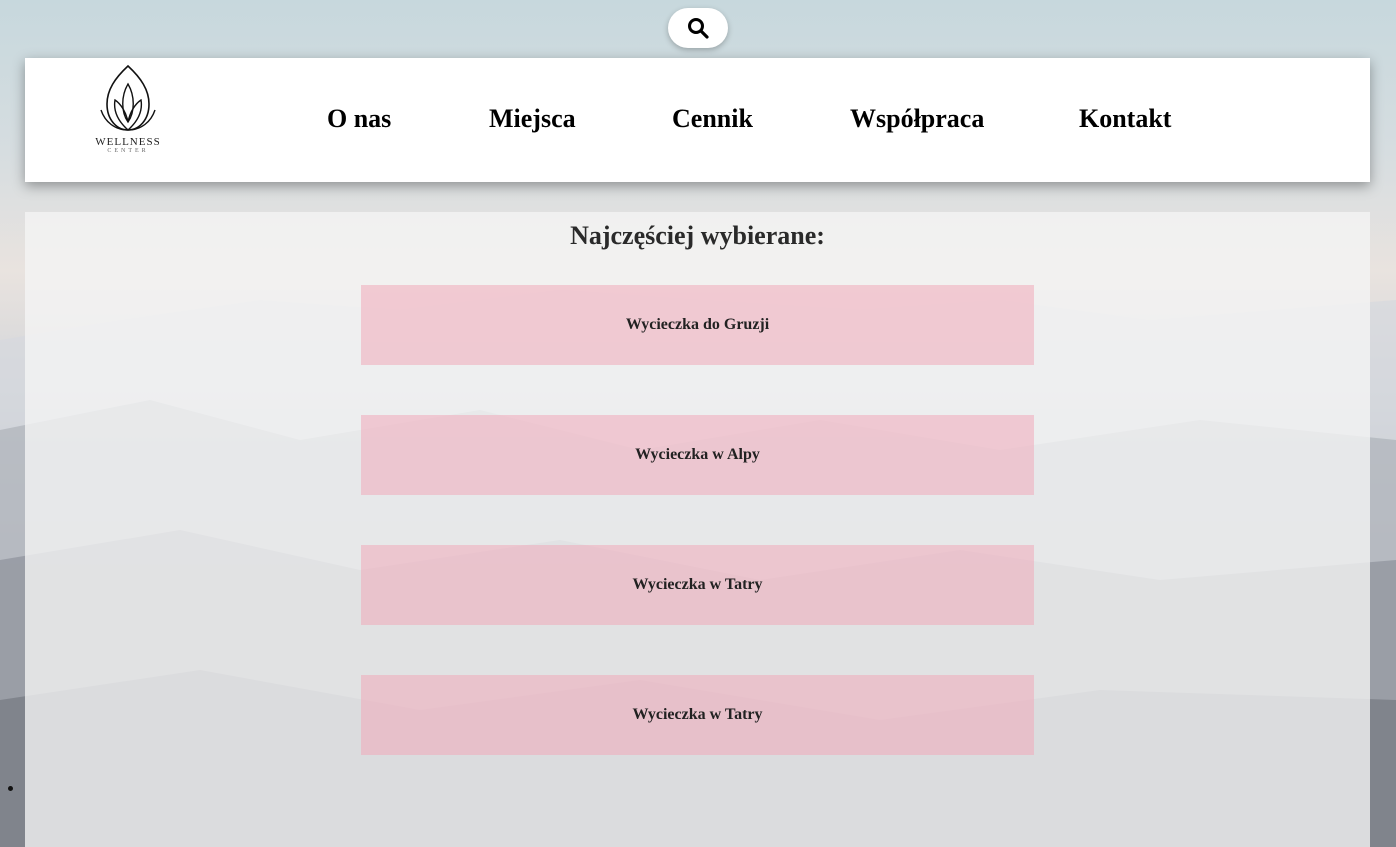 Image resolution: width=1396 pixels, height=847 pixels. What do you see at coordinates (1125, 119) in the screenshot?
I see `nav-item-kontakt: Kontakt` at bounding box center [1125, 119].